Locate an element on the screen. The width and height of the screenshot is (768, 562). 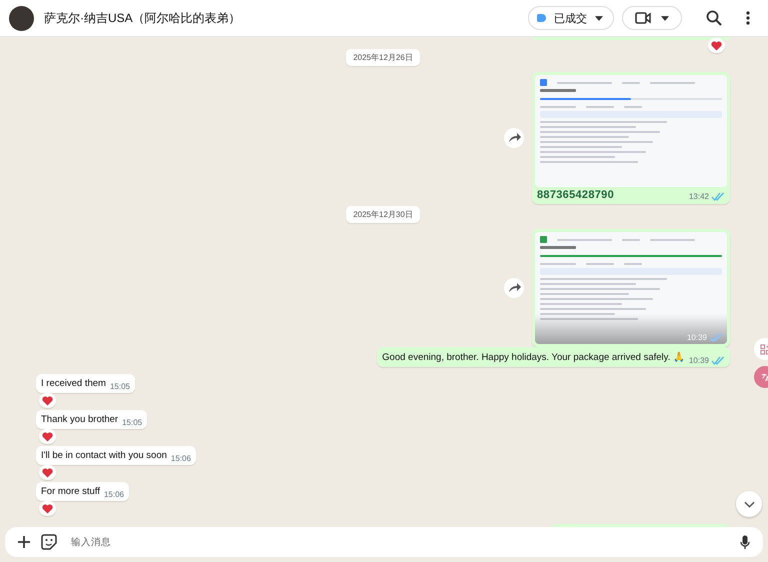
sticker-icon is located at coordinates (49, 542).